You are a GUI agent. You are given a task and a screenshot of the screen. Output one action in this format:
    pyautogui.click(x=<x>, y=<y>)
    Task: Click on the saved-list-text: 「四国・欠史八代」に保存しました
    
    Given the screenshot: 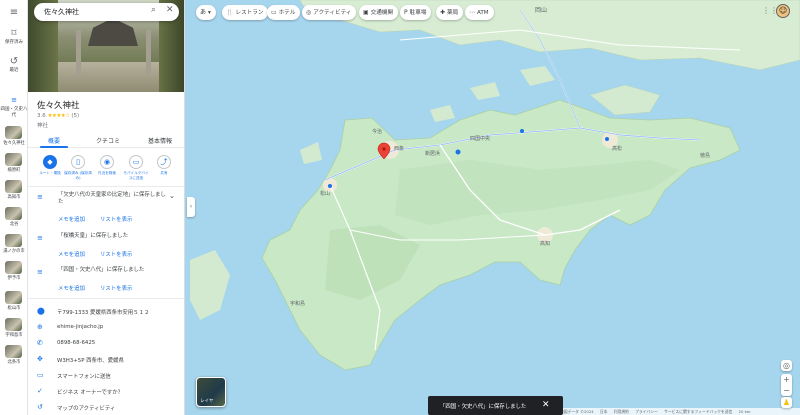 What is the action you would take?
    pyautogui.click(x=101, y=270)
    